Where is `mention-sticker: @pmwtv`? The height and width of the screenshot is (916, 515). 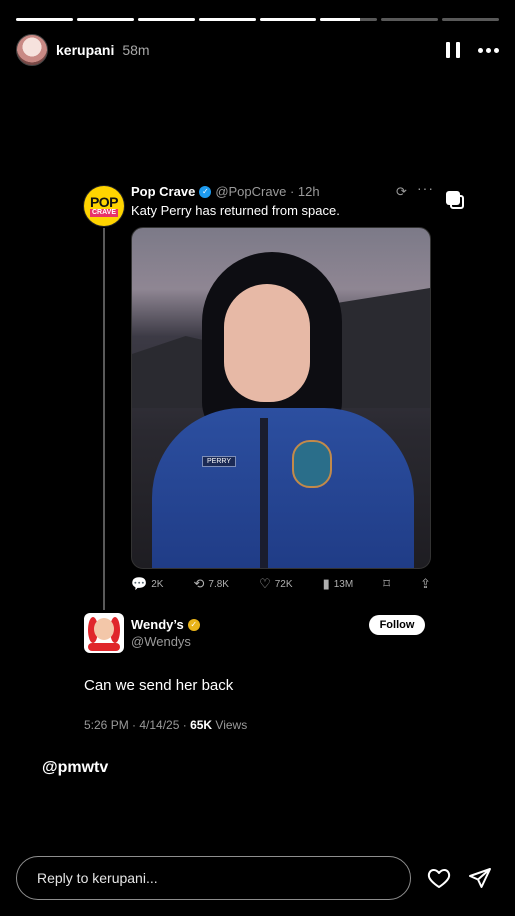 mention-sticker: @pmwtv is located at coordinates (75, 768).